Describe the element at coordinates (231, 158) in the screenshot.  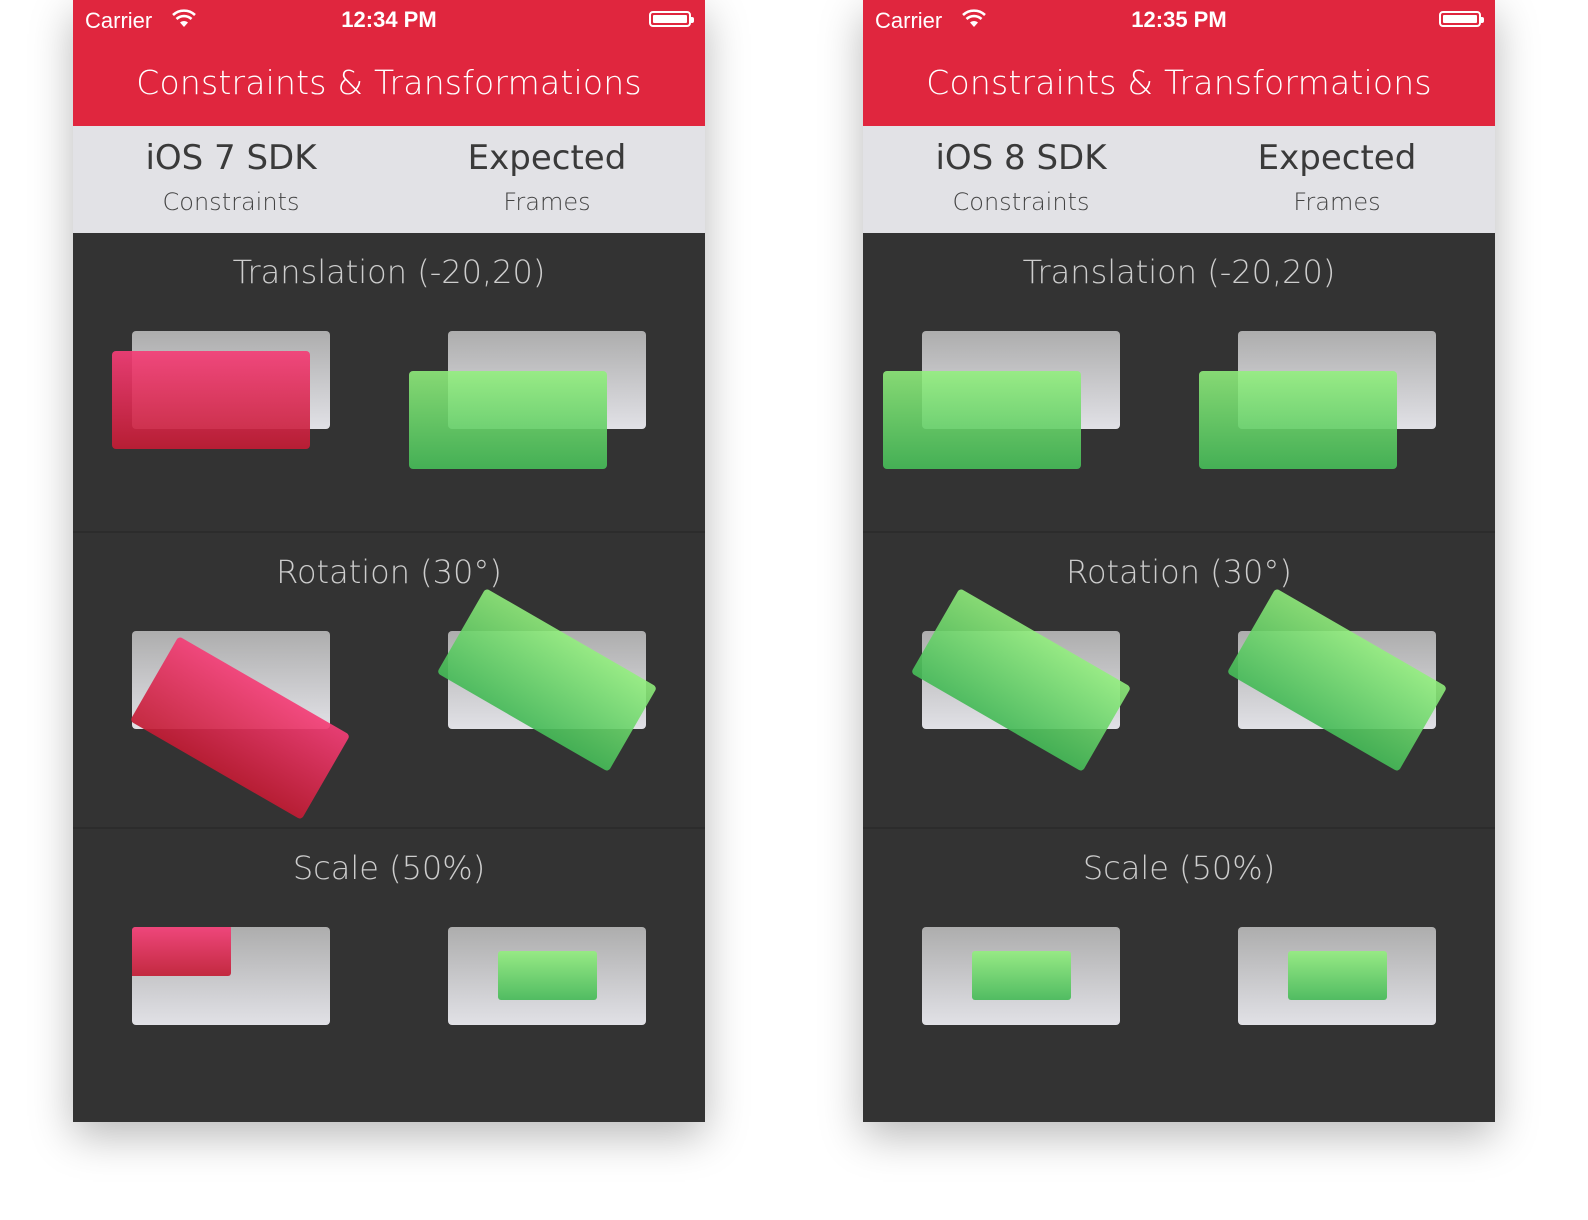
I see `column-heading: iOS 7 SDK` at that location.